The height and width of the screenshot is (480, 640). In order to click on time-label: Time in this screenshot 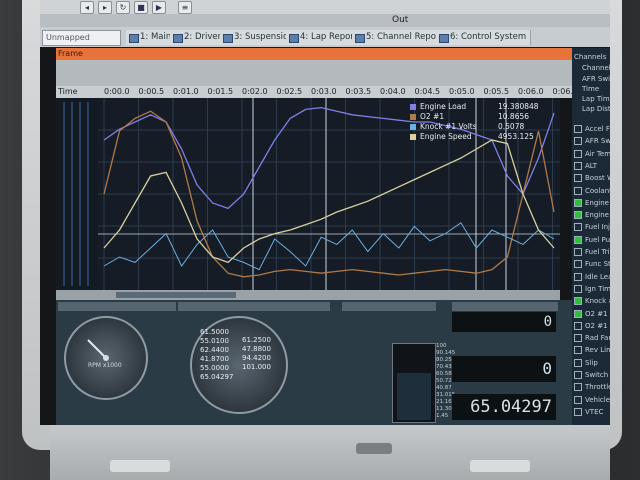, I will do `click(68, 91)`.